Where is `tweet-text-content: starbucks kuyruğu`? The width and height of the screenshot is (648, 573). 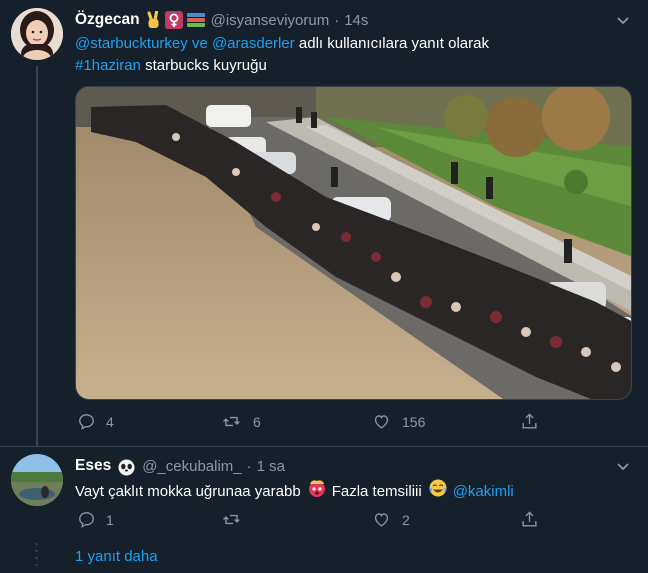
tweet-text-content: starbucks kuyruğu is located at coordinates (206, 65).